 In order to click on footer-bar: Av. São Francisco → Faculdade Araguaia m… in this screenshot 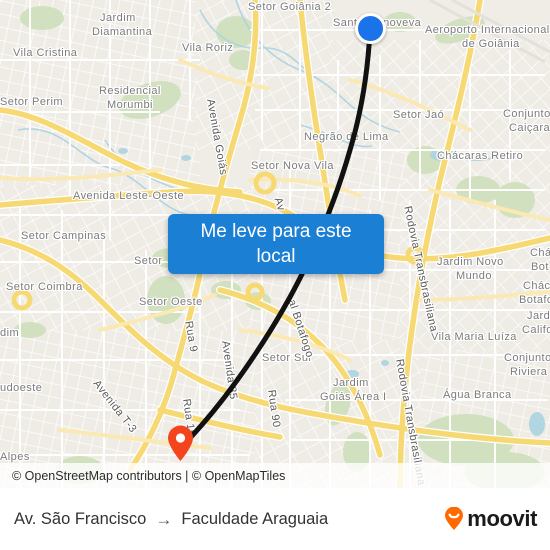, I will do `click(275, 519)`.